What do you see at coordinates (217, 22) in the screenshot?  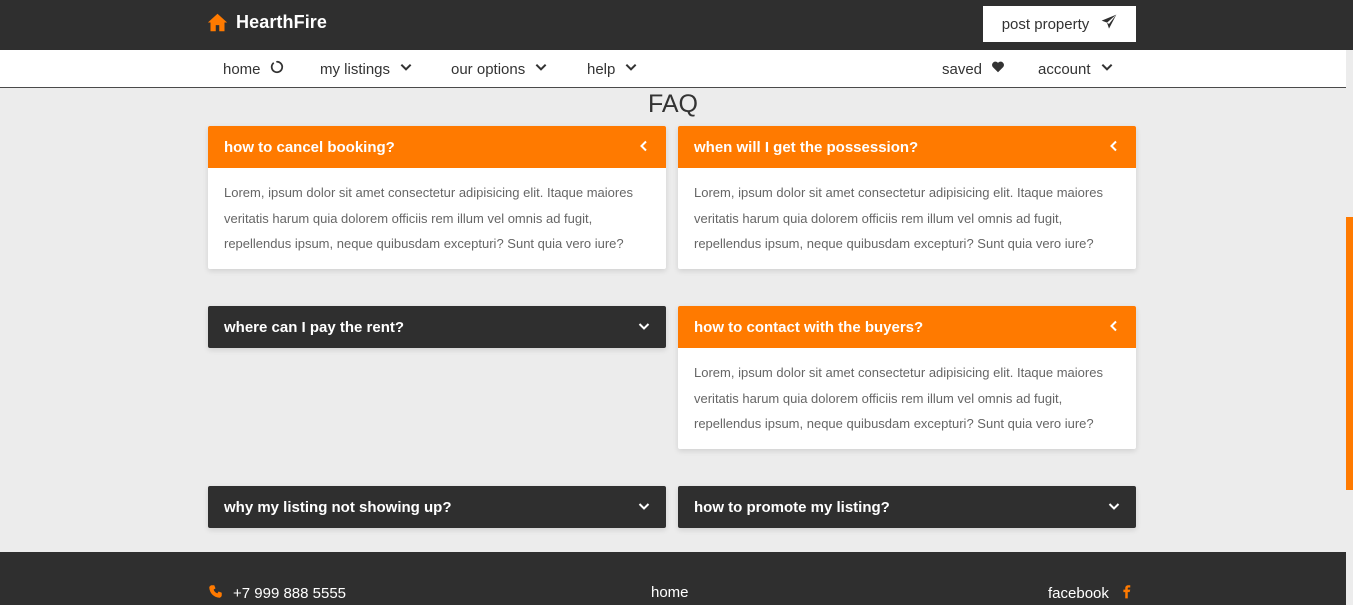 I see `house-icon` at bounding box center [217, 22].